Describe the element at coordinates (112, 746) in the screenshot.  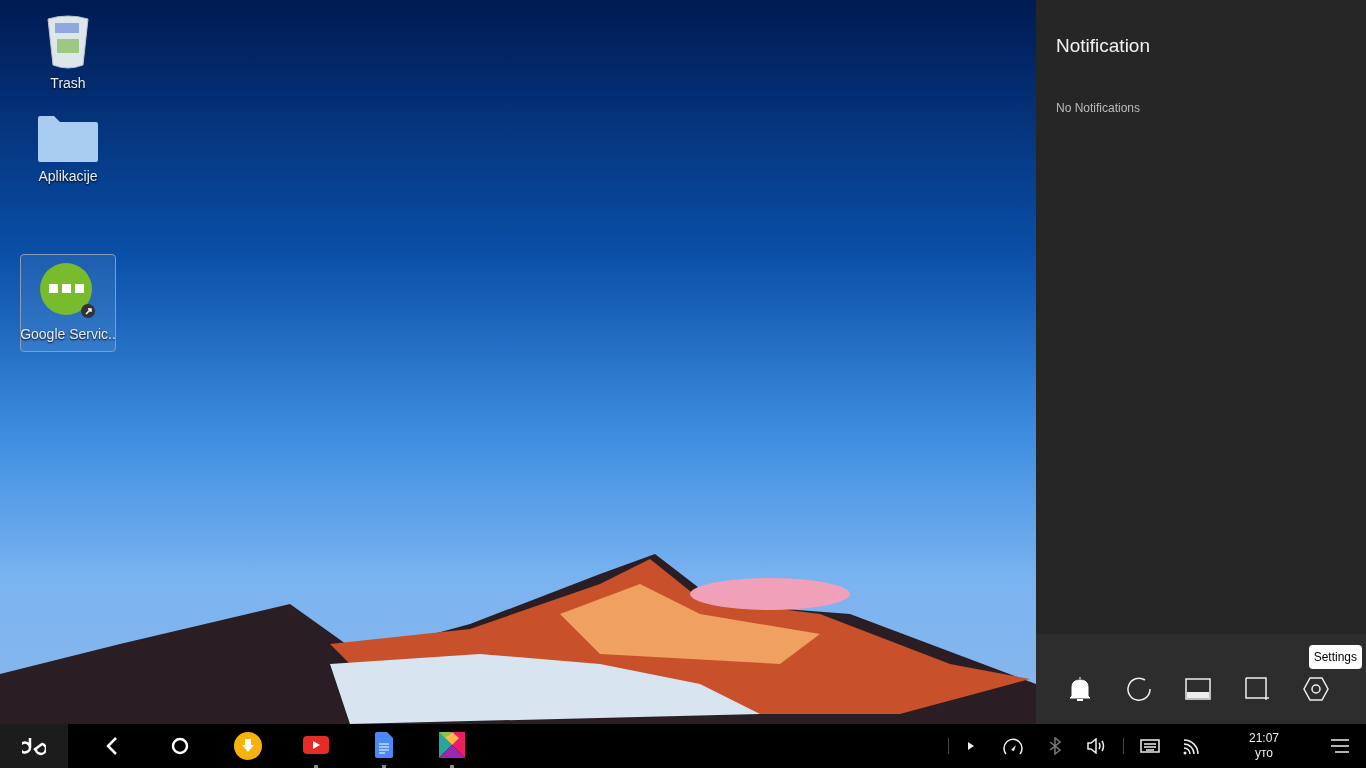
I see `back-icon` at that location.